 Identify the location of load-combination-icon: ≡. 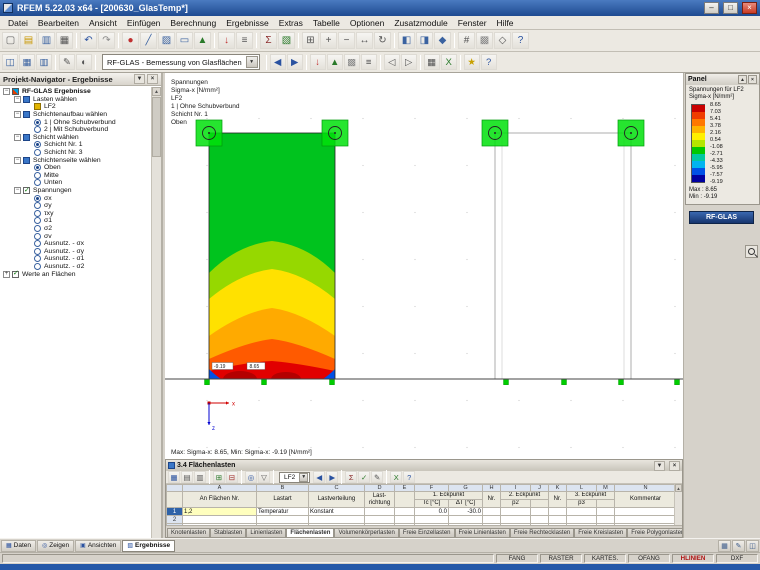
(244, 40).